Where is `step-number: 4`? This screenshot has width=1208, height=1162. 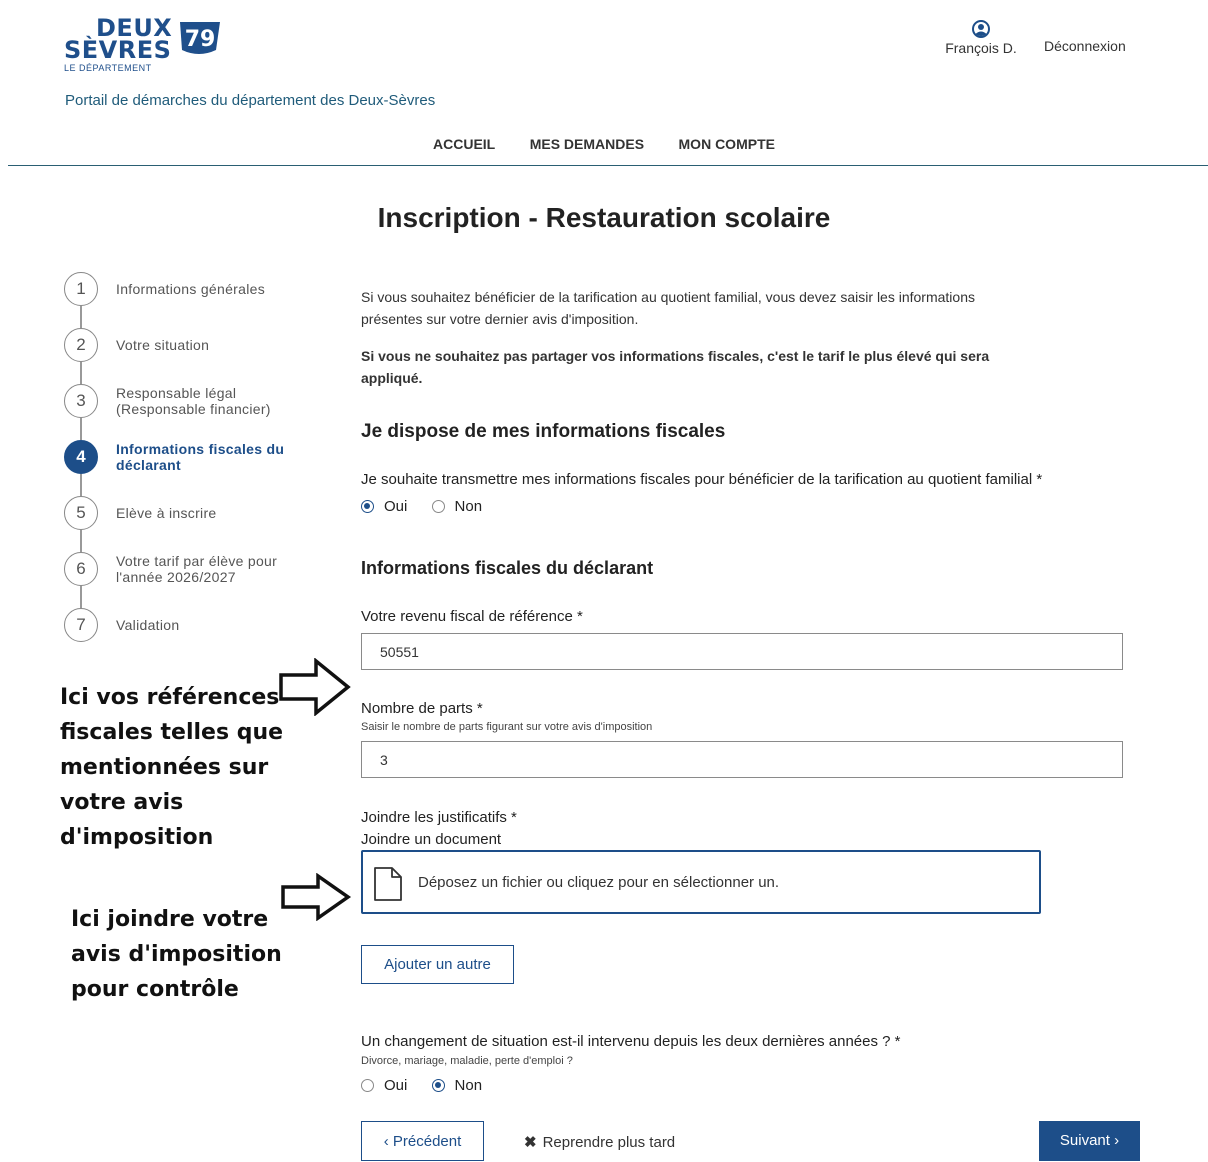 step-number: 4 is located at coordinates (81, 457).